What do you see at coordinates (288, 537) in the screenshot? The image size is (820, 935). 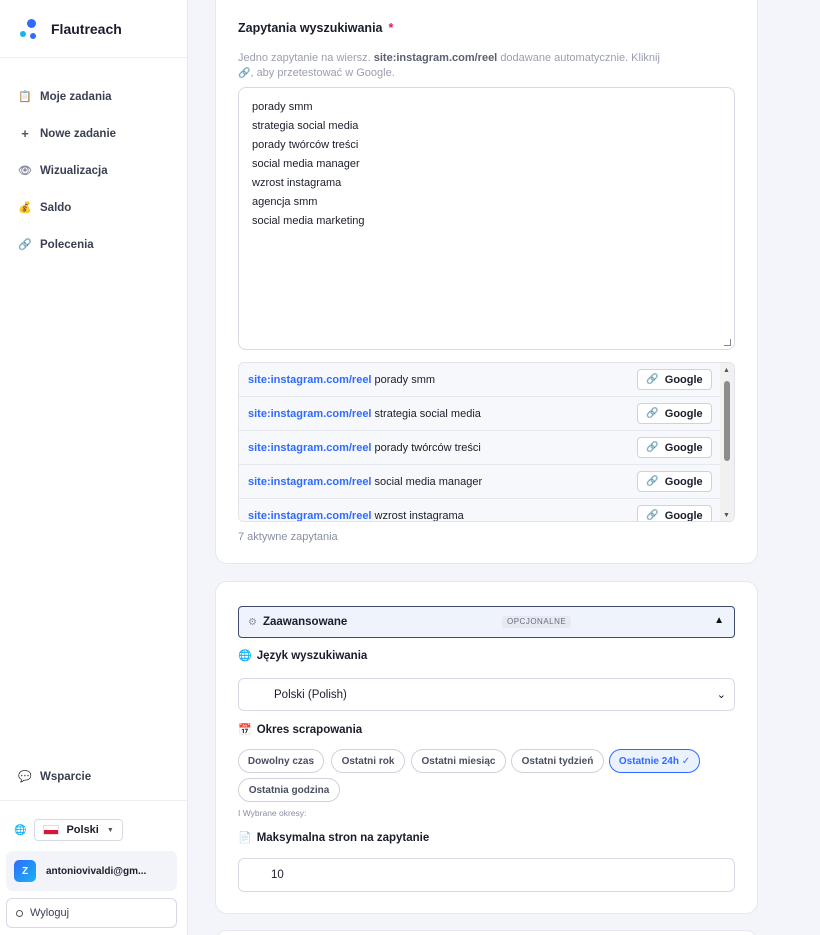 I see `active-queries-count: 7 aktywne zapytania` at bounding box center [288, 537].